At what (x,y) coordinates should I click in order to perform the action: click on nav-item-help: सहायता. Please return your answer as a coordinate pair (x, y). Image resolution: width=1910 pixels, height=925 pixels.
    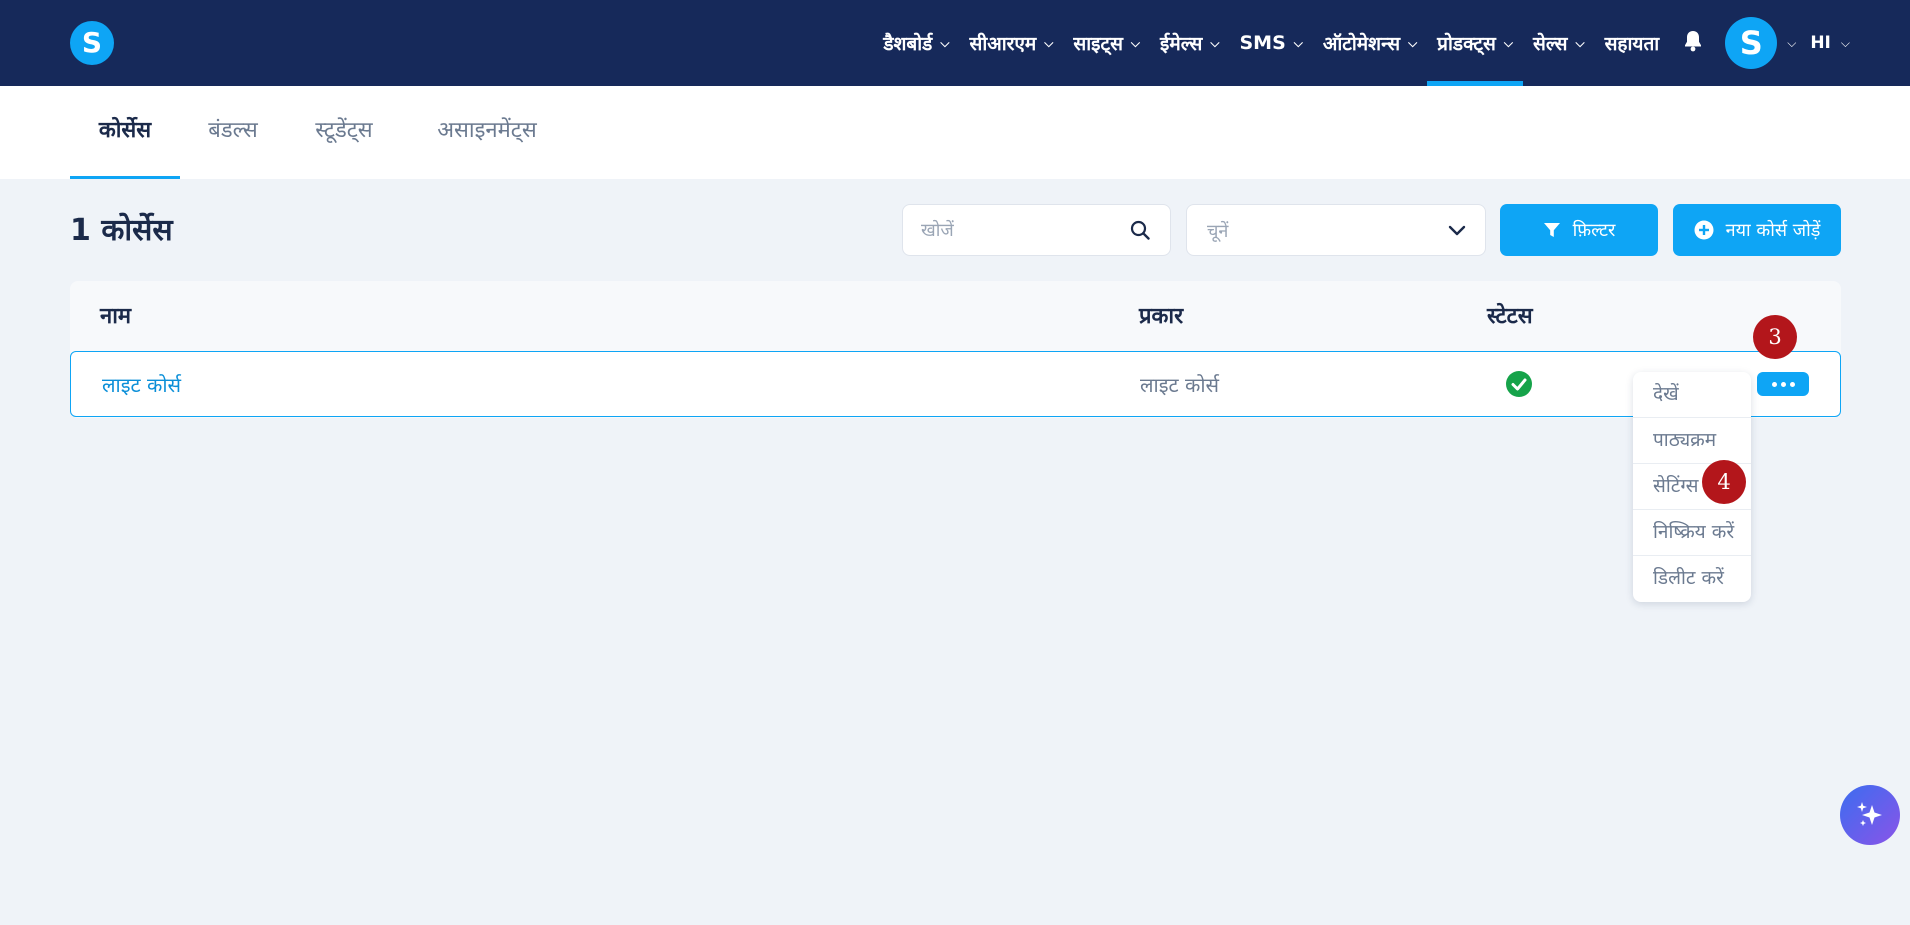
    Looking at the image, I should click on (1632, 43).